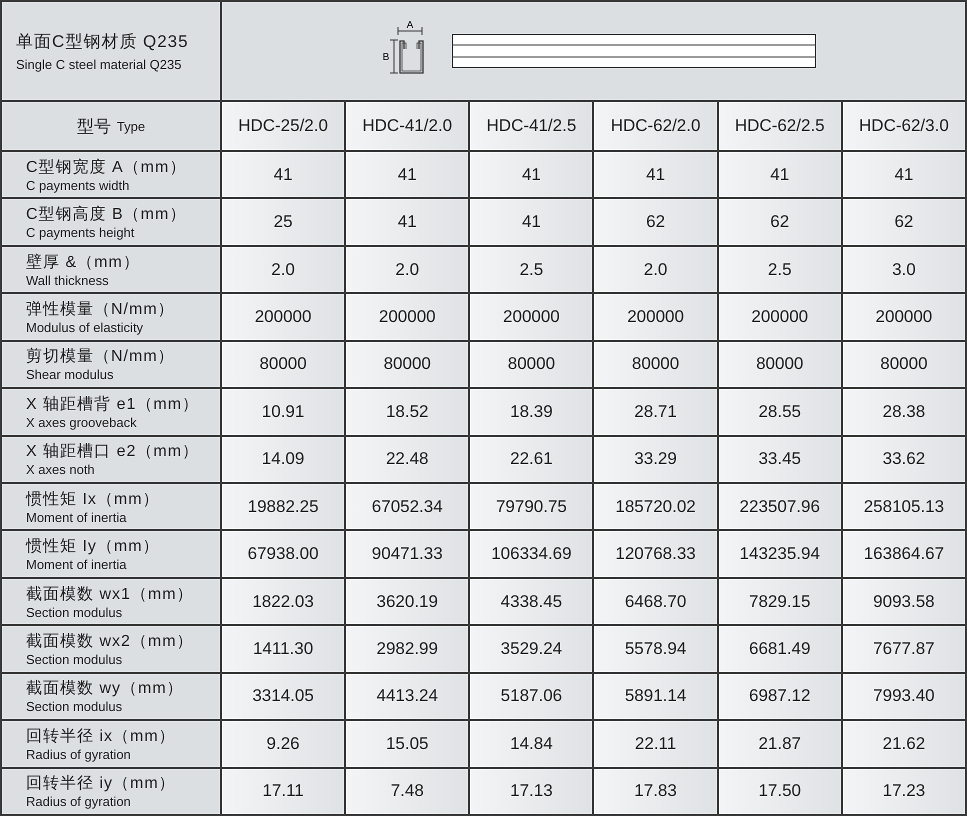 The height and width of the screenshot is (816, 967). Describe the element at coordinates (283, 412) in the screenshot. I see `table-cell: 10.91` at that location.